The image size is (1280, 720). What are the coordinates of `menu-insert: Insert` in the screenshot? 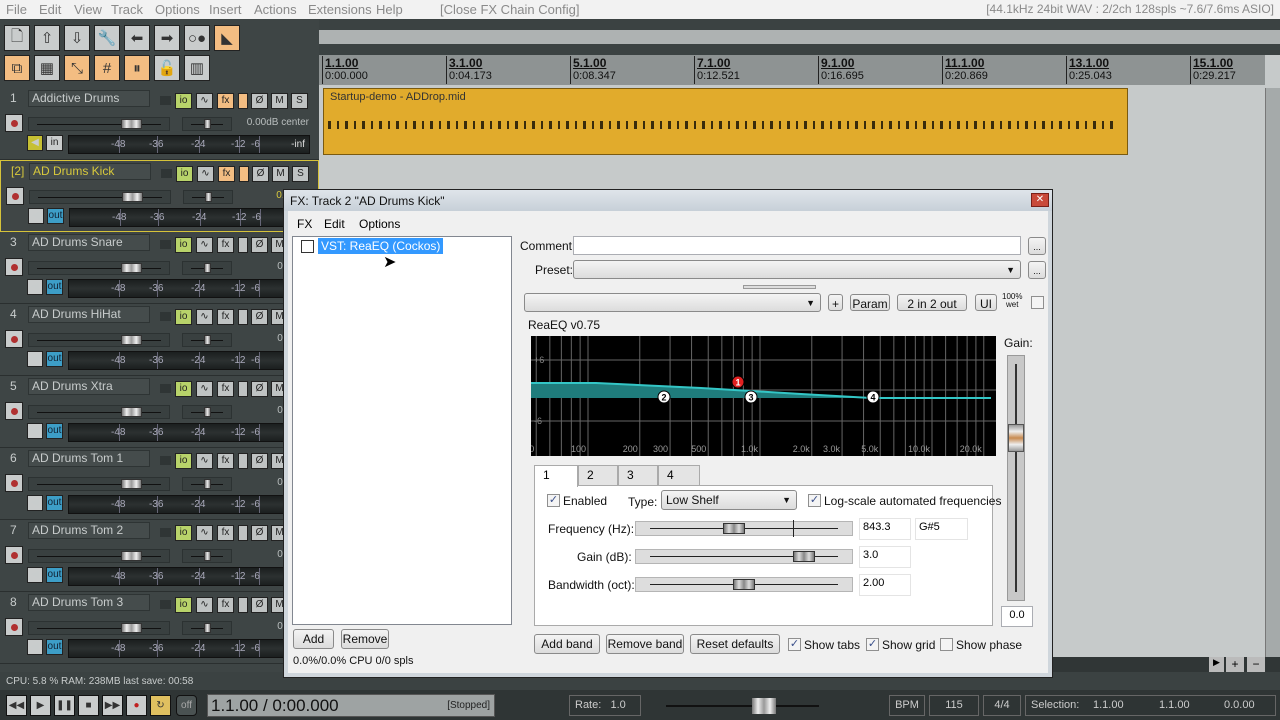 It's located at (225, 9).